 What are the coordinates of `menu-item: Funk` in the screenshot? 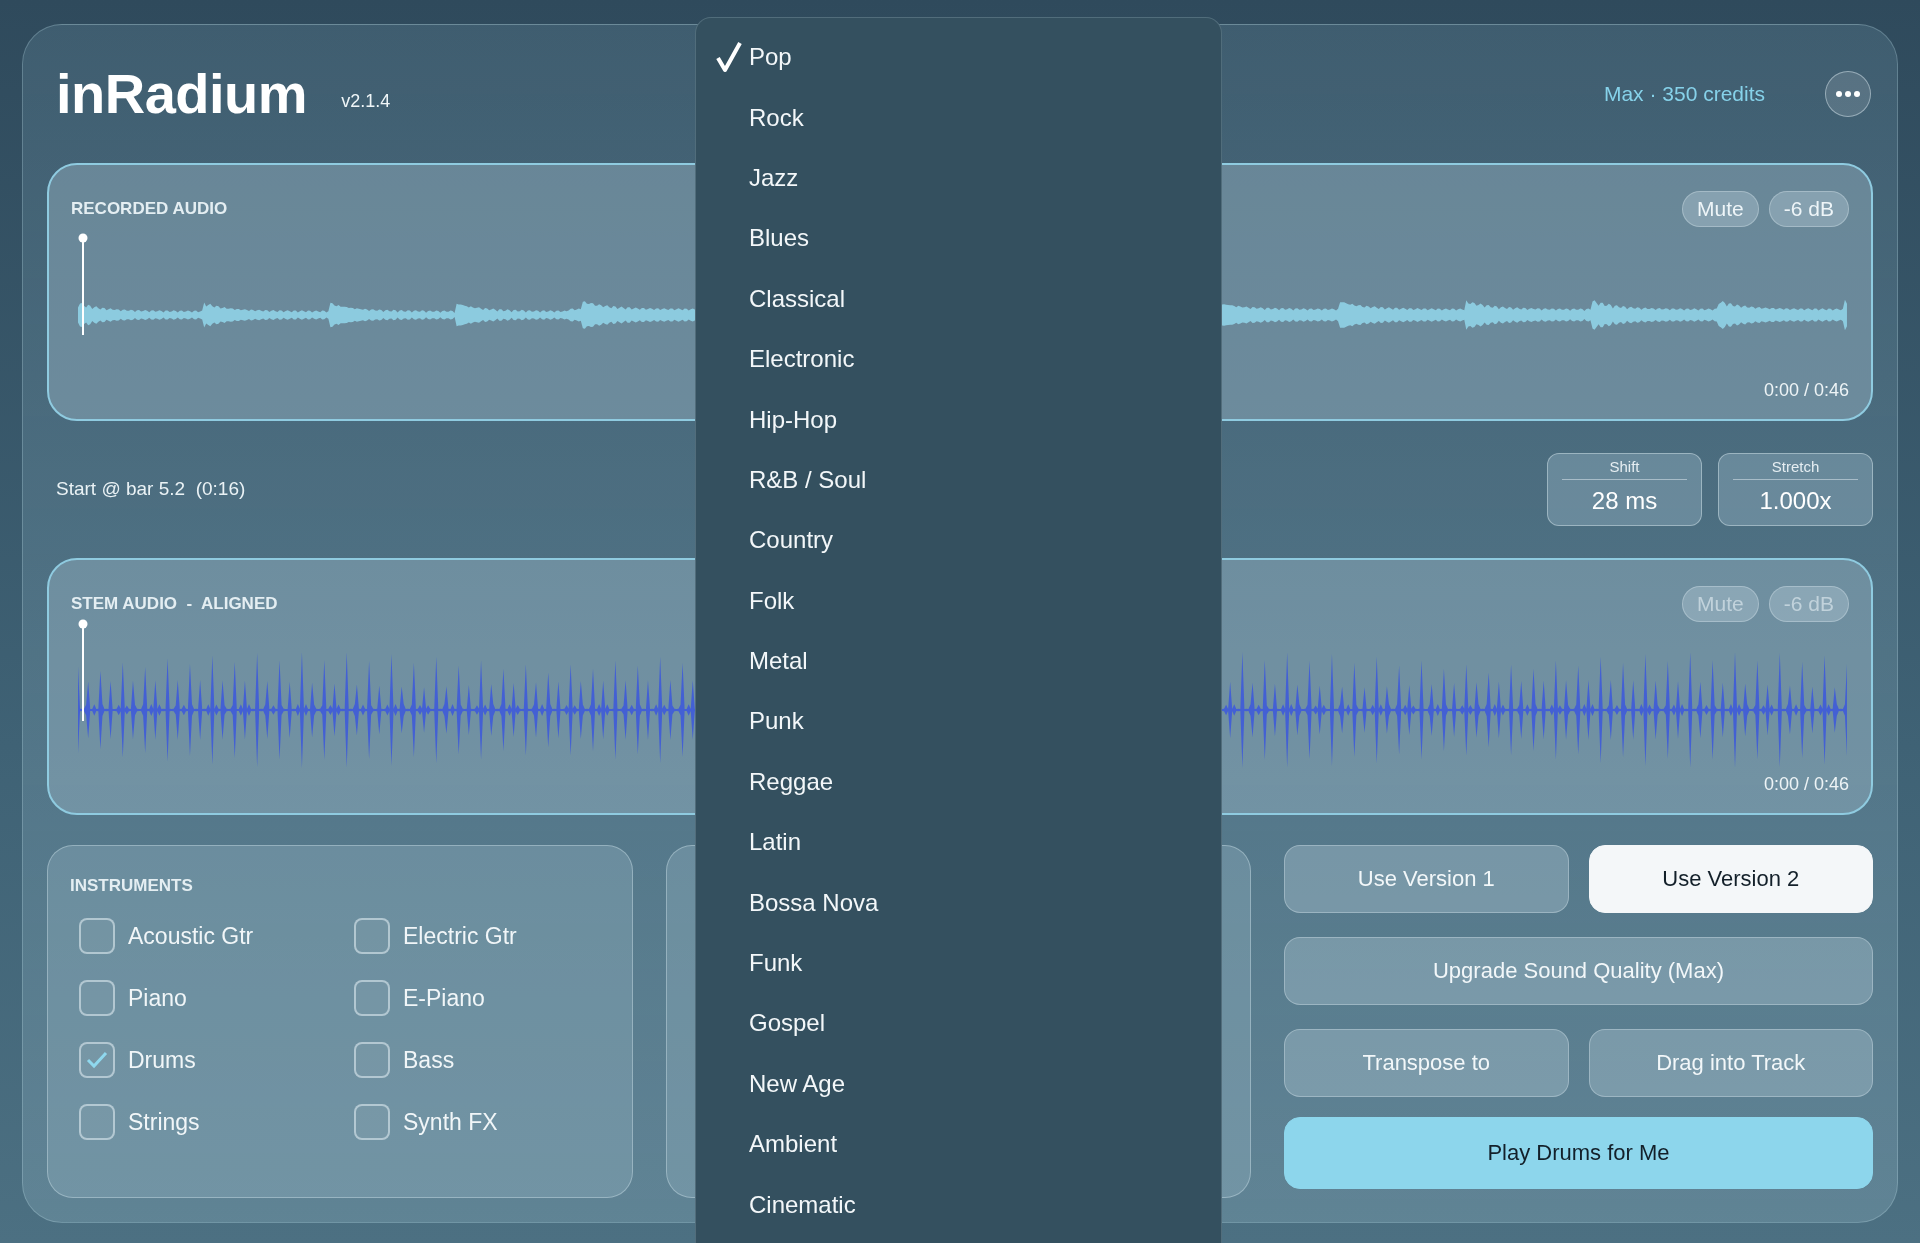 It's located at (958, 963).